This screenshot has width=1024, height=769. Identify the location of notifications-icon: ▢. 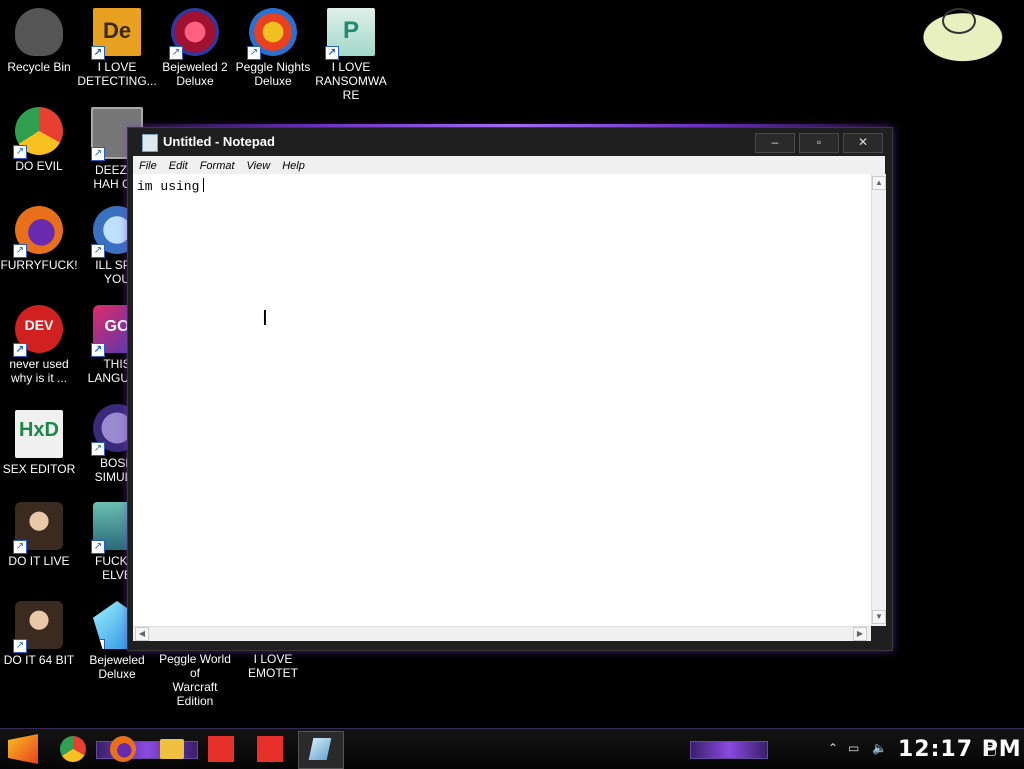
(990, 749).